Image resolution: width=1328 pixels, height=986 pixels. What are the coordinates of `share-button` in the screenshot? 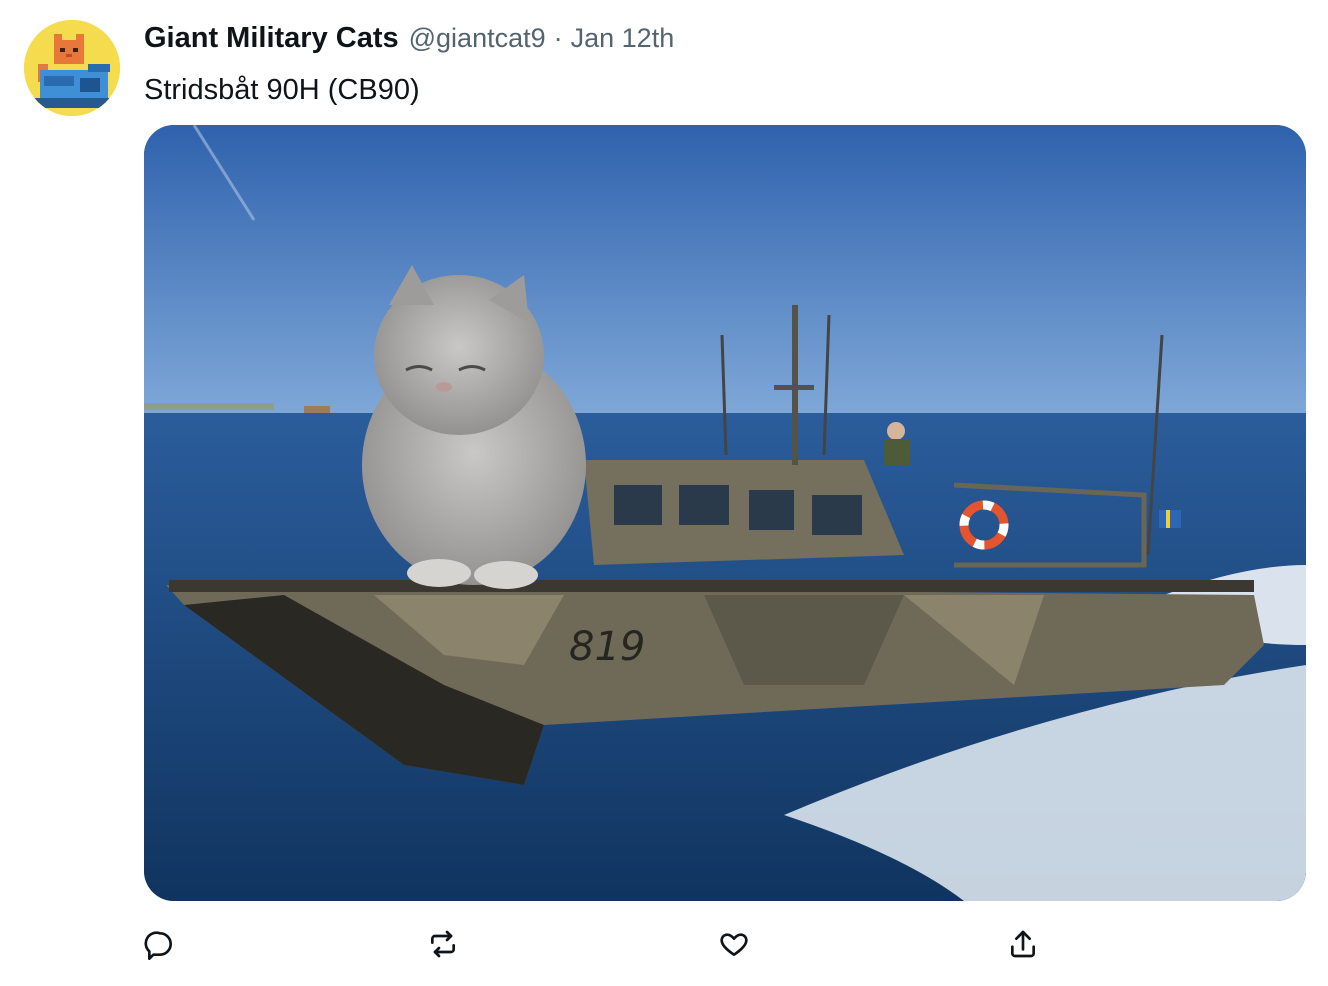 It's located at (1023, 944).